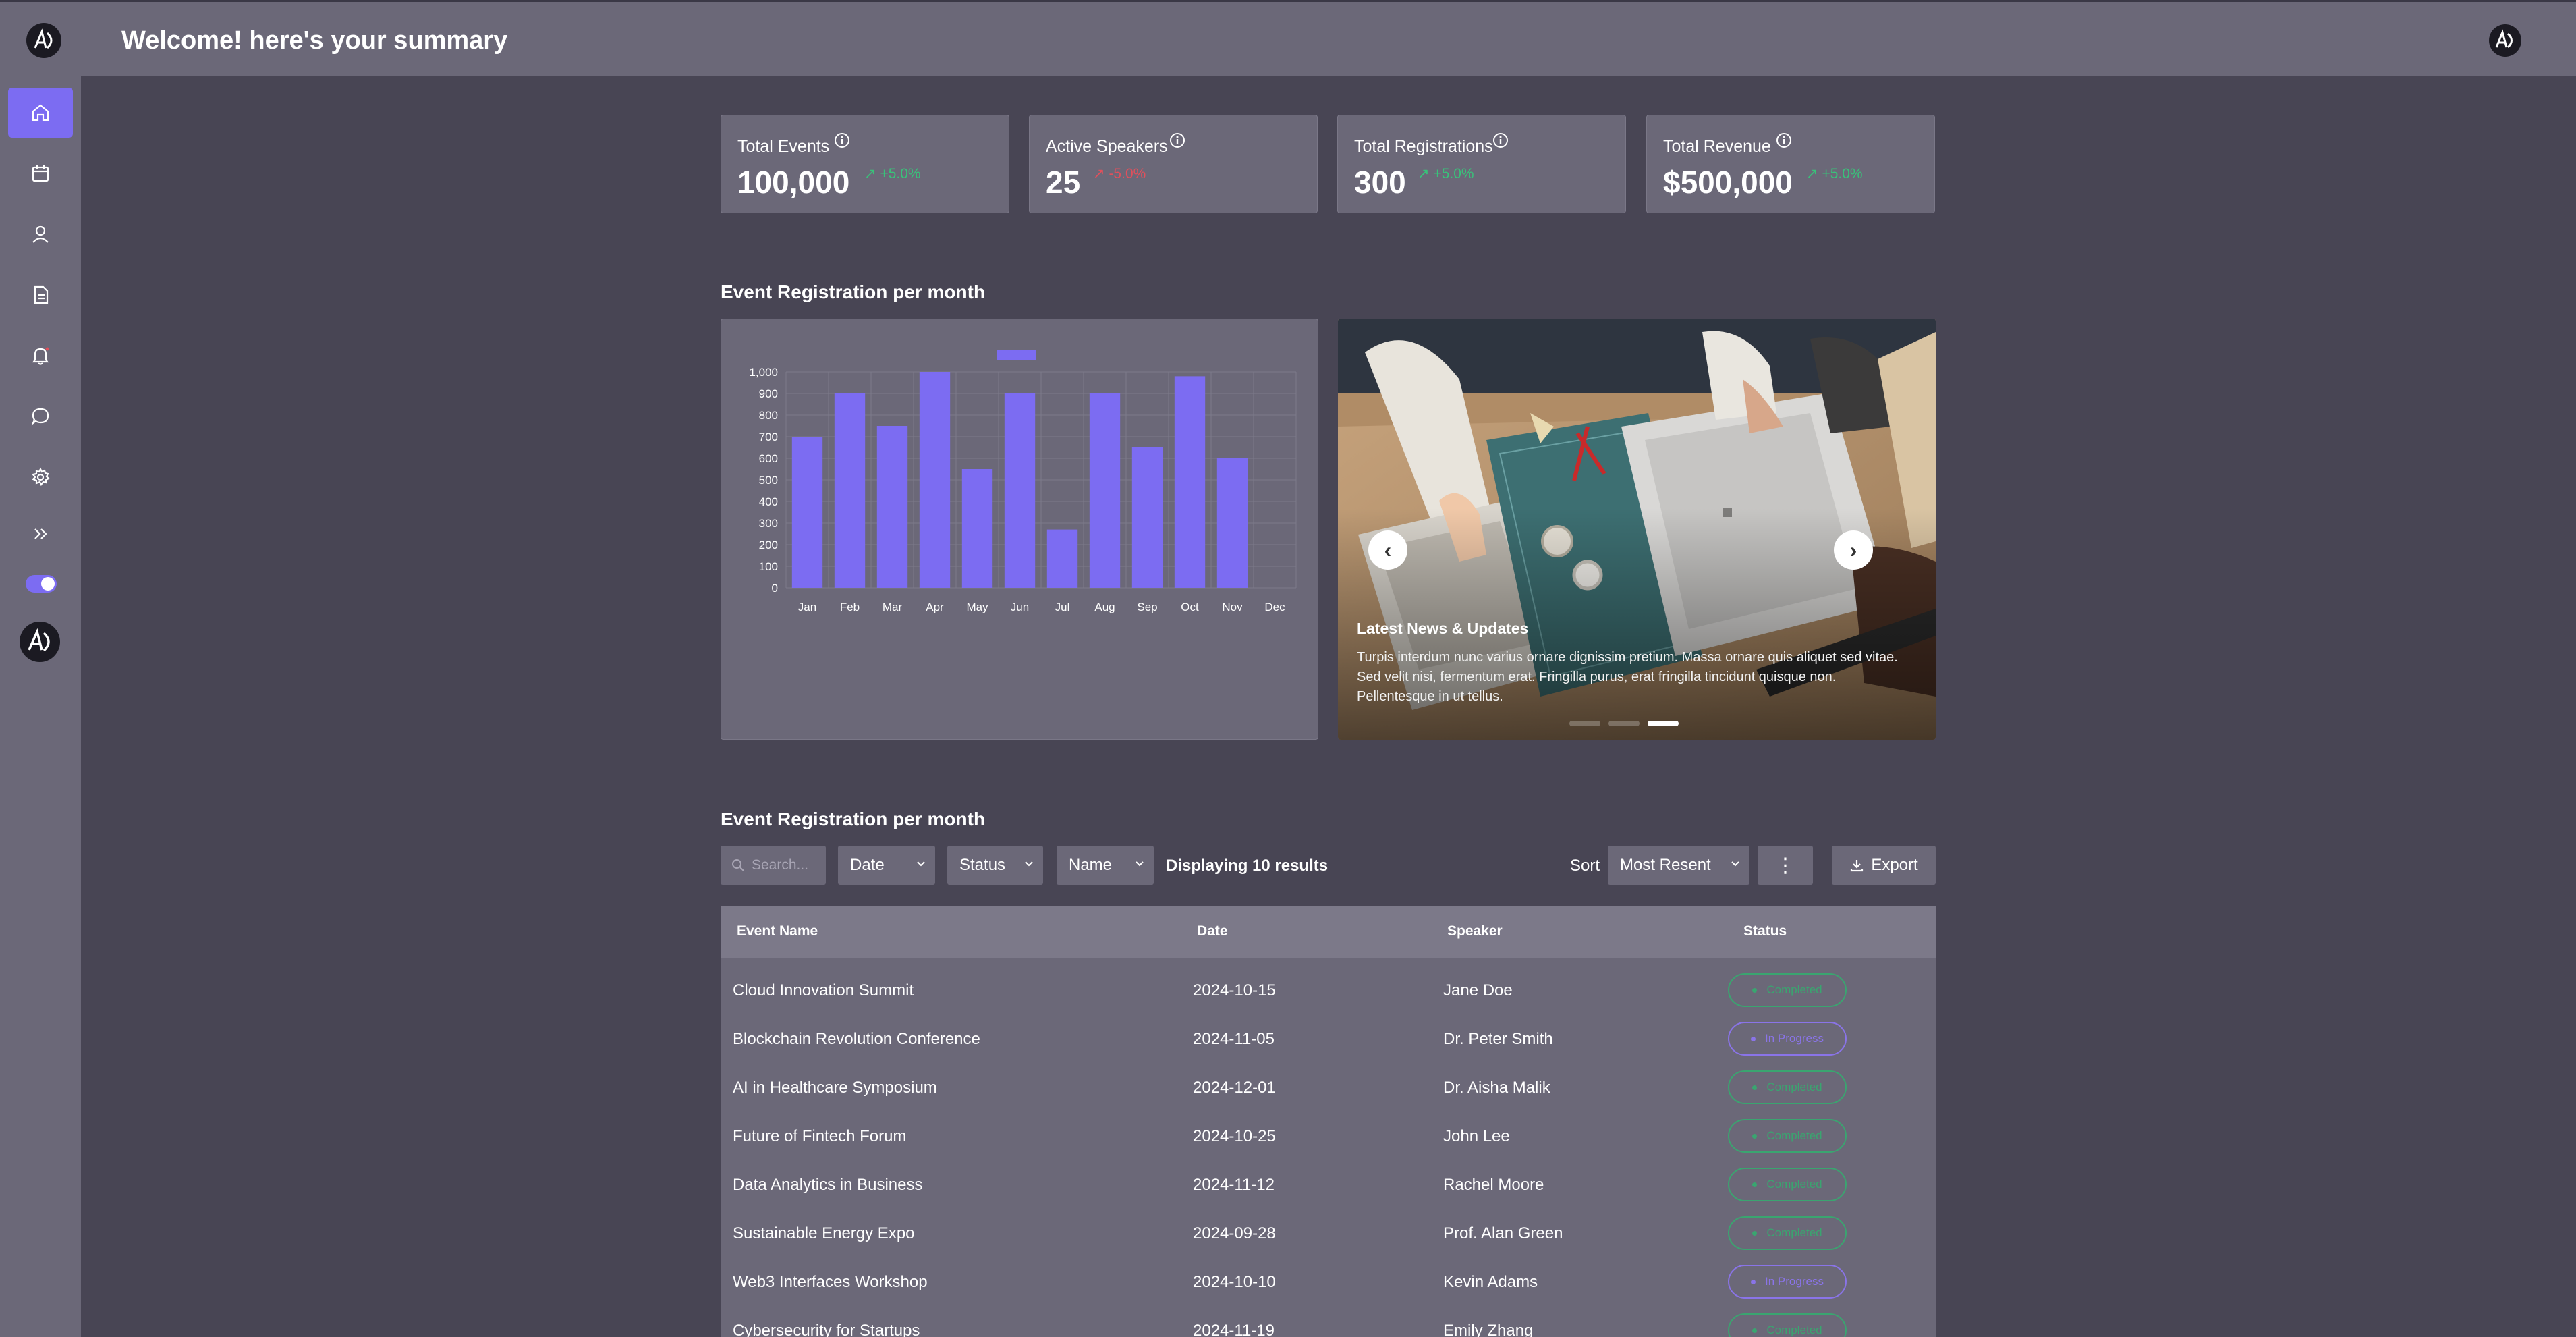 The width and height of the screenshot is (2576, 1337). Describe the element at coordinates (40, 706) in the screenshot. I see `sidebar` at that location.